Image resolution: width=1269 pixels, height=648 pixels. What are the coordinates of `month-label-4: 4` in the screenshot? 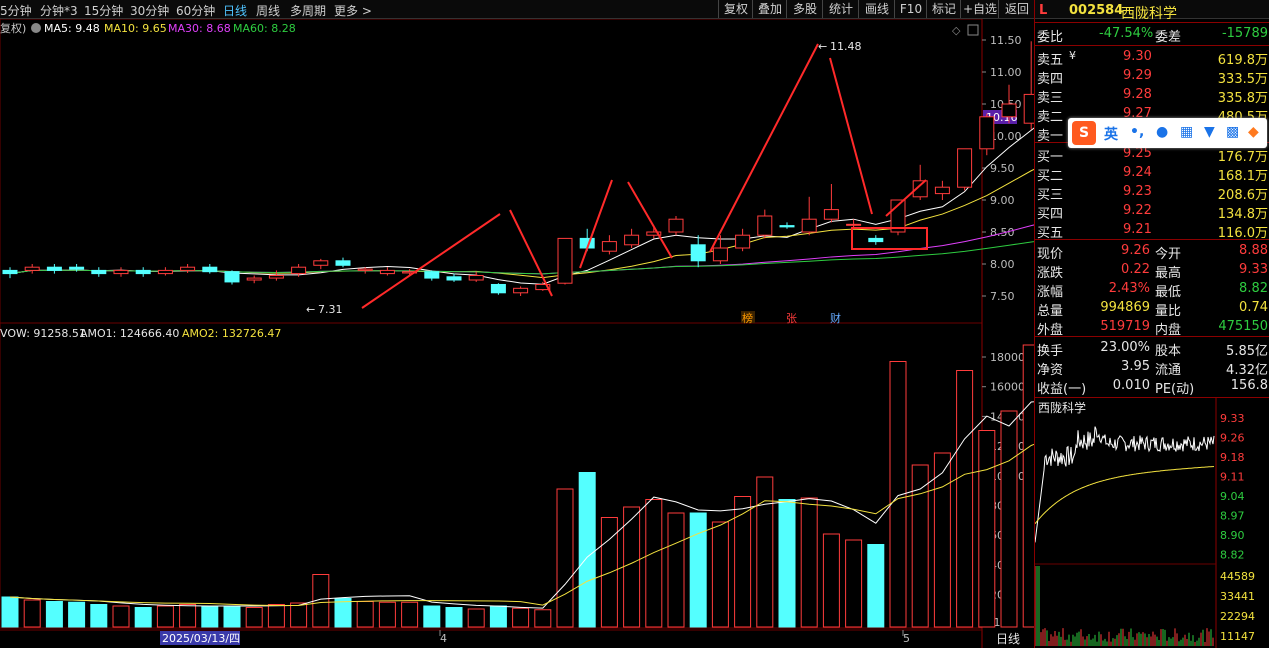 It's located at (443, 638).